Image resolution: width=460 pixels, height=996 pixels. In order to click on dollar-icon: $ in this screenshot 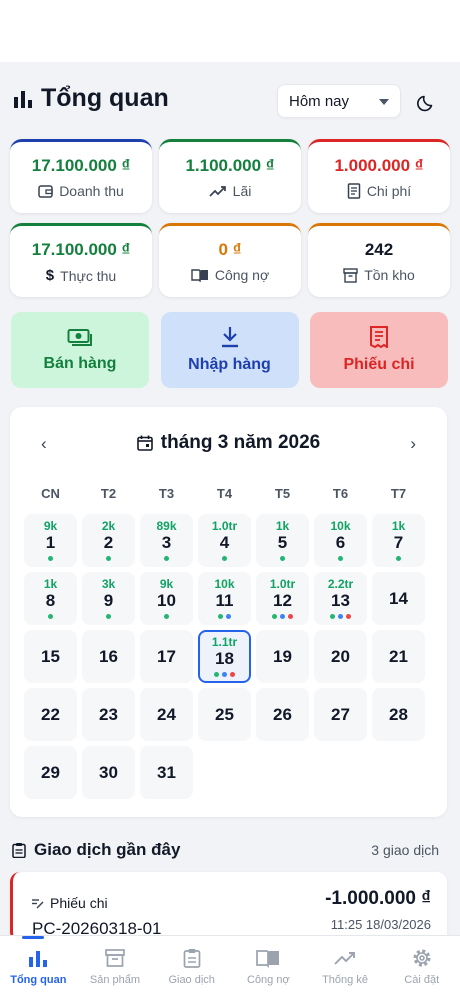, I will do `click(50, 275)`.